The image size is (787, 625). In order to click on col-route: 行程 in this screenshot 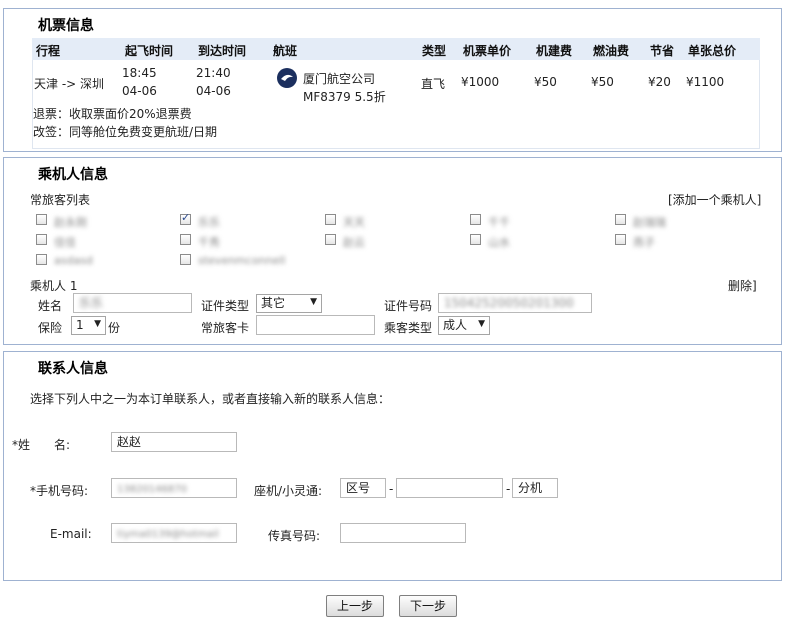, I will do `click(48, 51)`.